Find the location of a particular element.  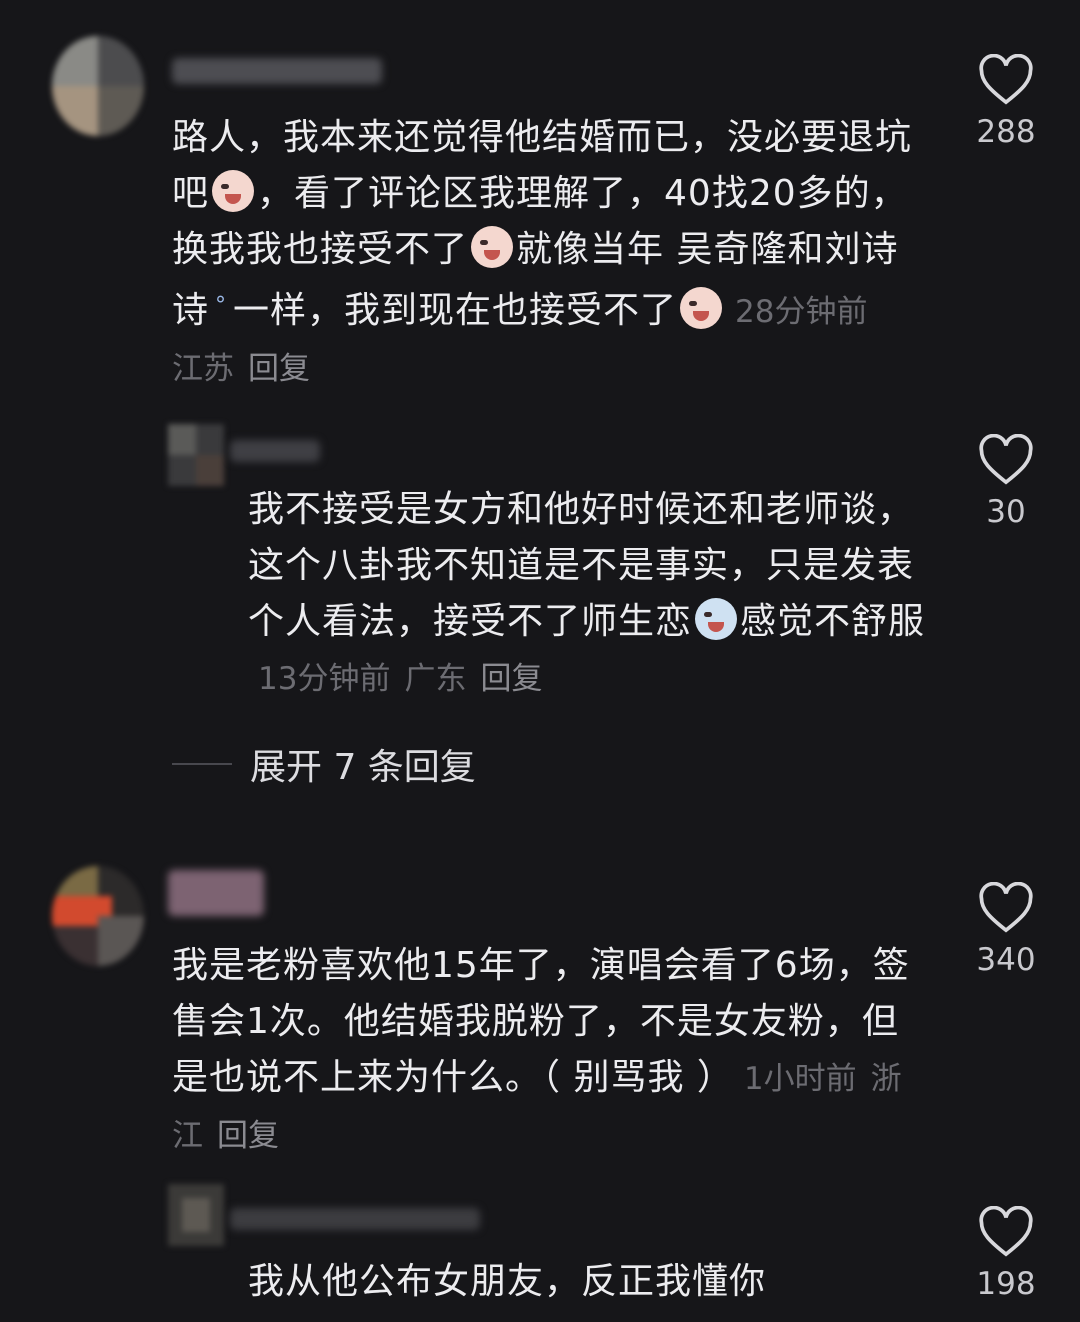

search-link-icon: ° is located at coordinates (221, 305).